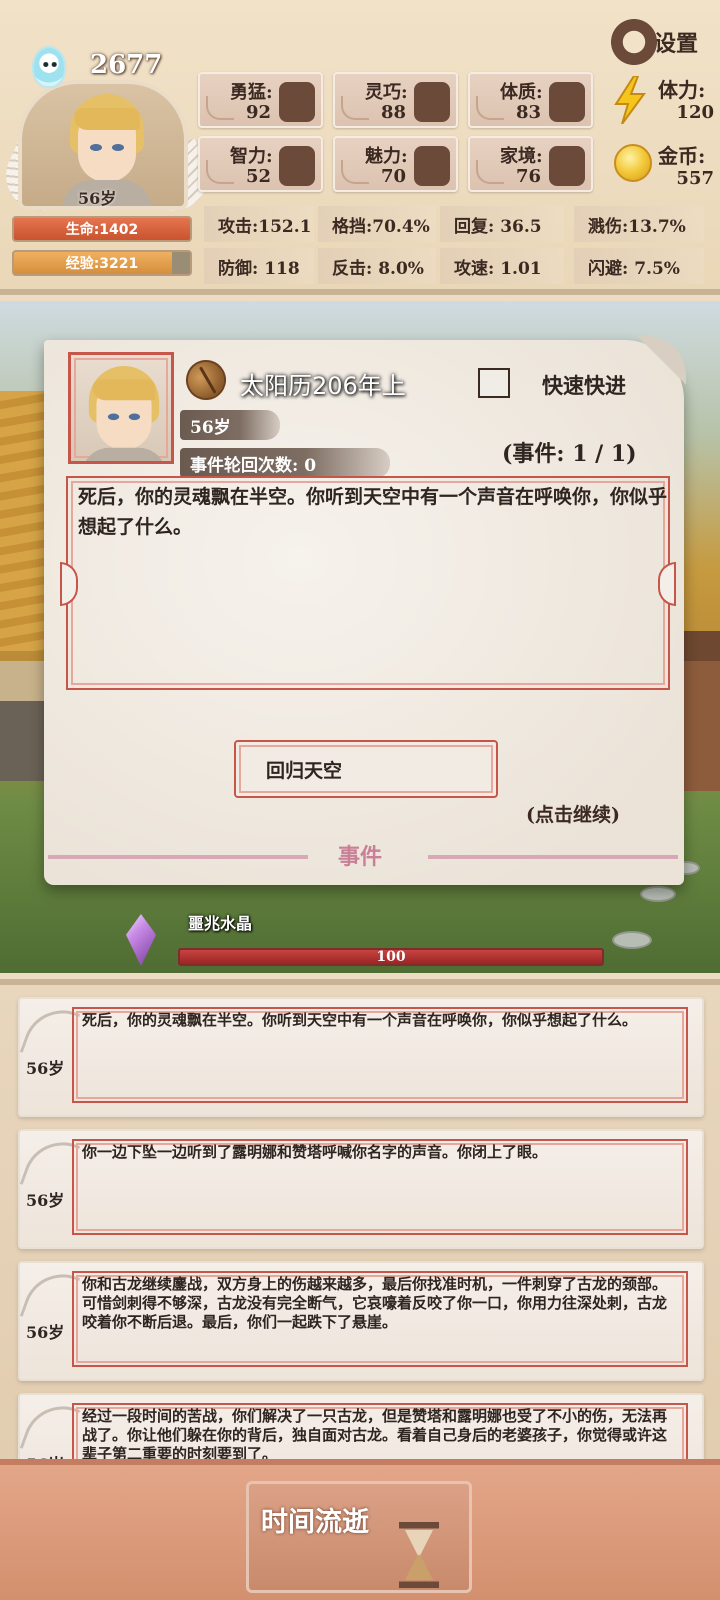 This screenshot has height=1600, width=720. Describe the element at coordinates (121, 408) in the screenshot. I see `event-portrait` at that location.